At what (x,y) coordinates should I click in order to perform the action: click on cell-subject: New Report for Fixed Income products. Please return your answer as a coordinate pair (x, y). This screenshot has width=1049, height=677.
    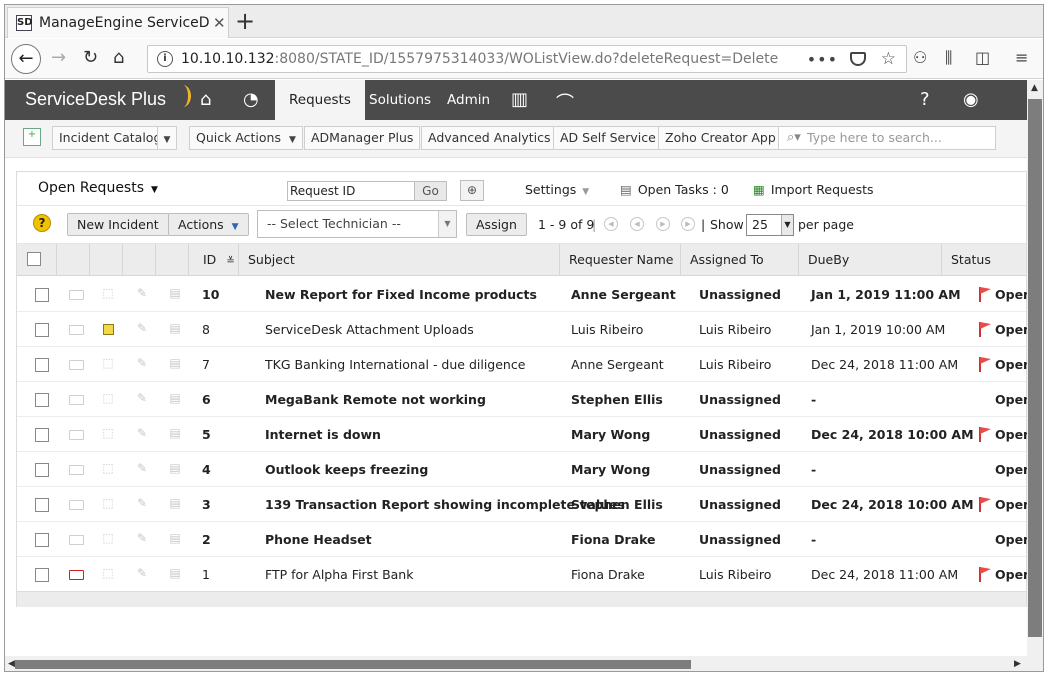
    Looking at the image, I should click on (401, 294).